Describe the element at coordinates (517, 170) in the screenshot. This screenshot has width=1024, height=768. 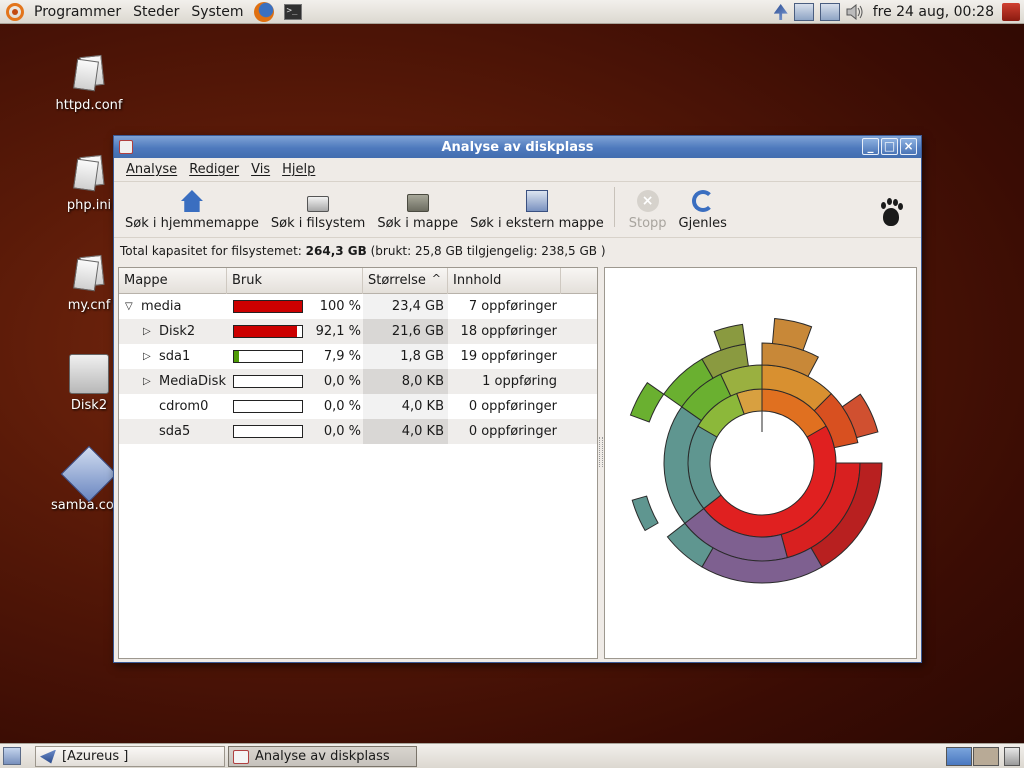
I see `menubar: Analyse Rediger Vis Hjelp` at that location.